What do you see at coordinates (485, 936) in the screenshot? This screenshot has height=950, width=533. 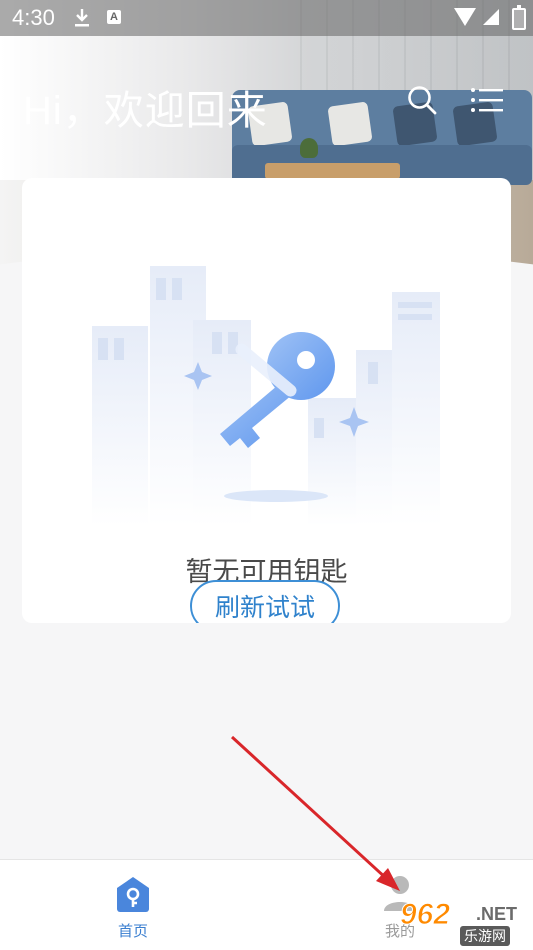 I see `watermark-cn: 乐游网` at bounding box center [485, 936].